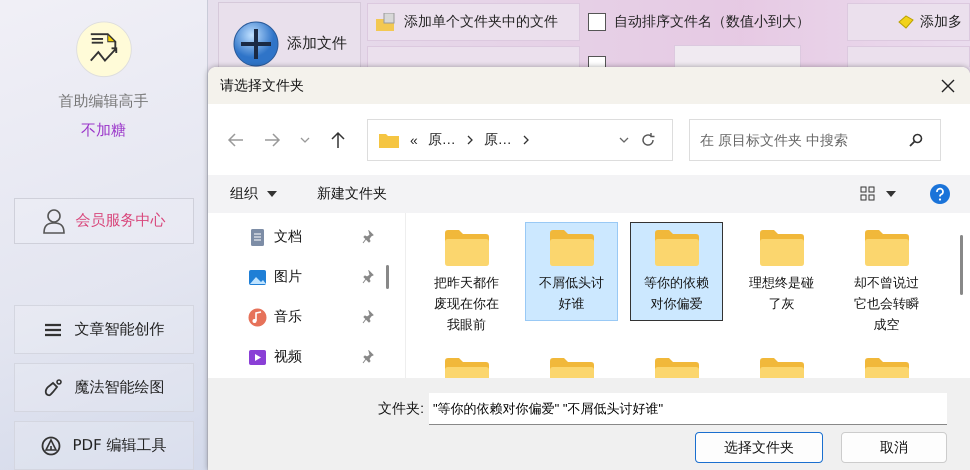 This screenshot has width=970, height=470. I want to click on toolbar-button: 添加多, so click(908, 21).